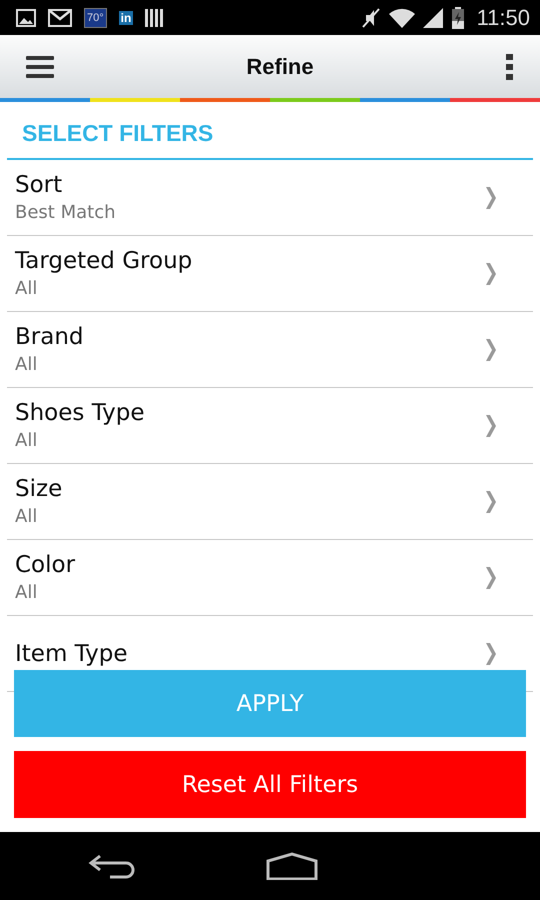 This screenshot has height=900, width=540. Describe the element at coordinates (49, 337) in the screenshot. I see `filter-label: Brand` at that location.